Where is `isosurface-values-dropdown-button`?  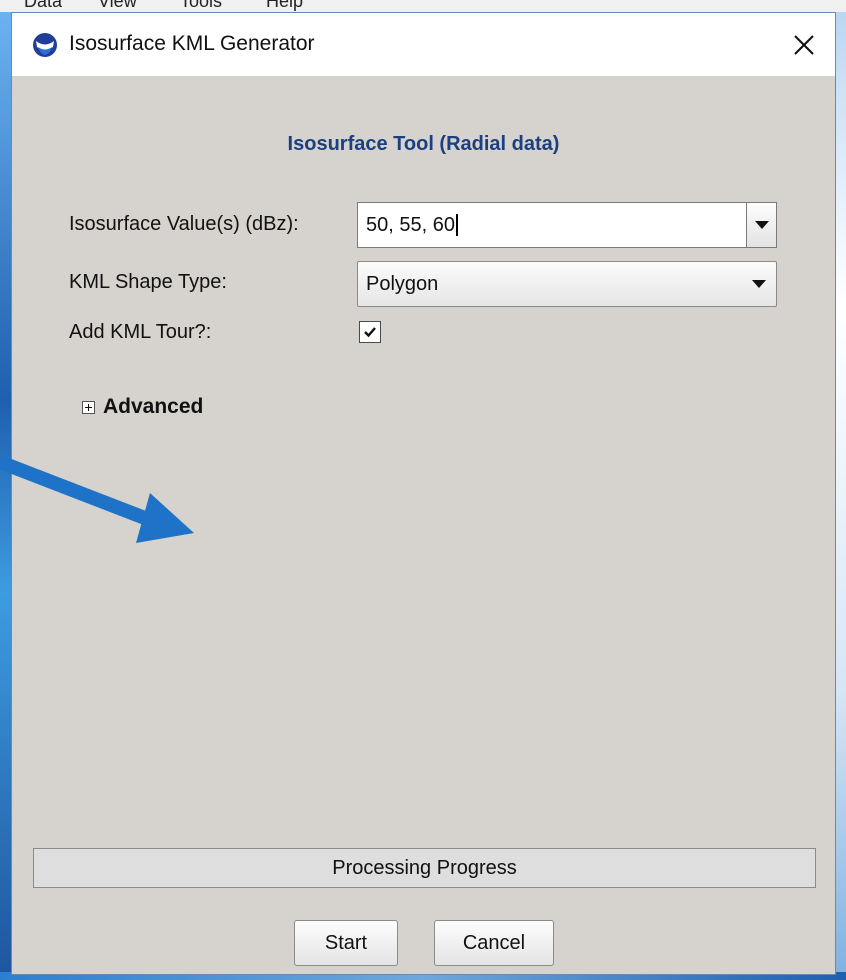 isosurface-values-dropdown-button is located at coordinates (761, 225).